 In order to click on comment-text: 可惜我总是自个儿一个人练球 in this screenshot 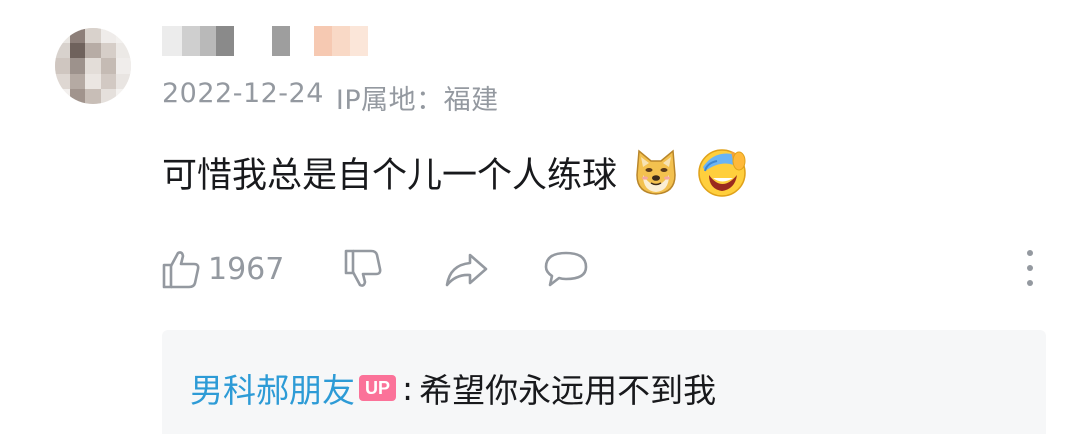, I will do `click(390, 175)`.